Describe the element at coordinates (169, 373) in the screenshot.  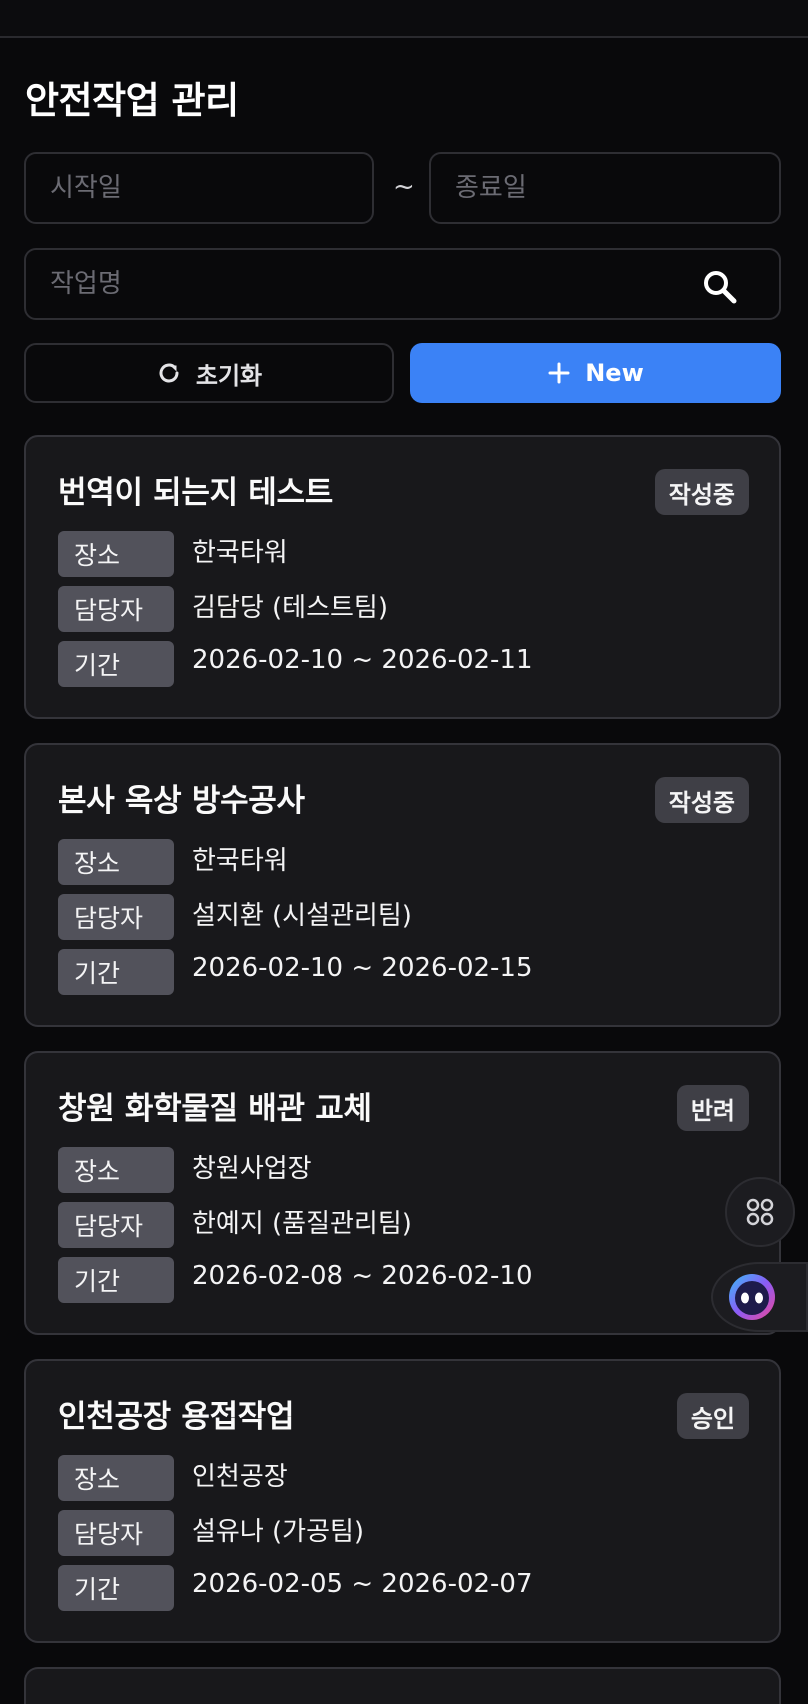
I see `refresh-icon` at that location.